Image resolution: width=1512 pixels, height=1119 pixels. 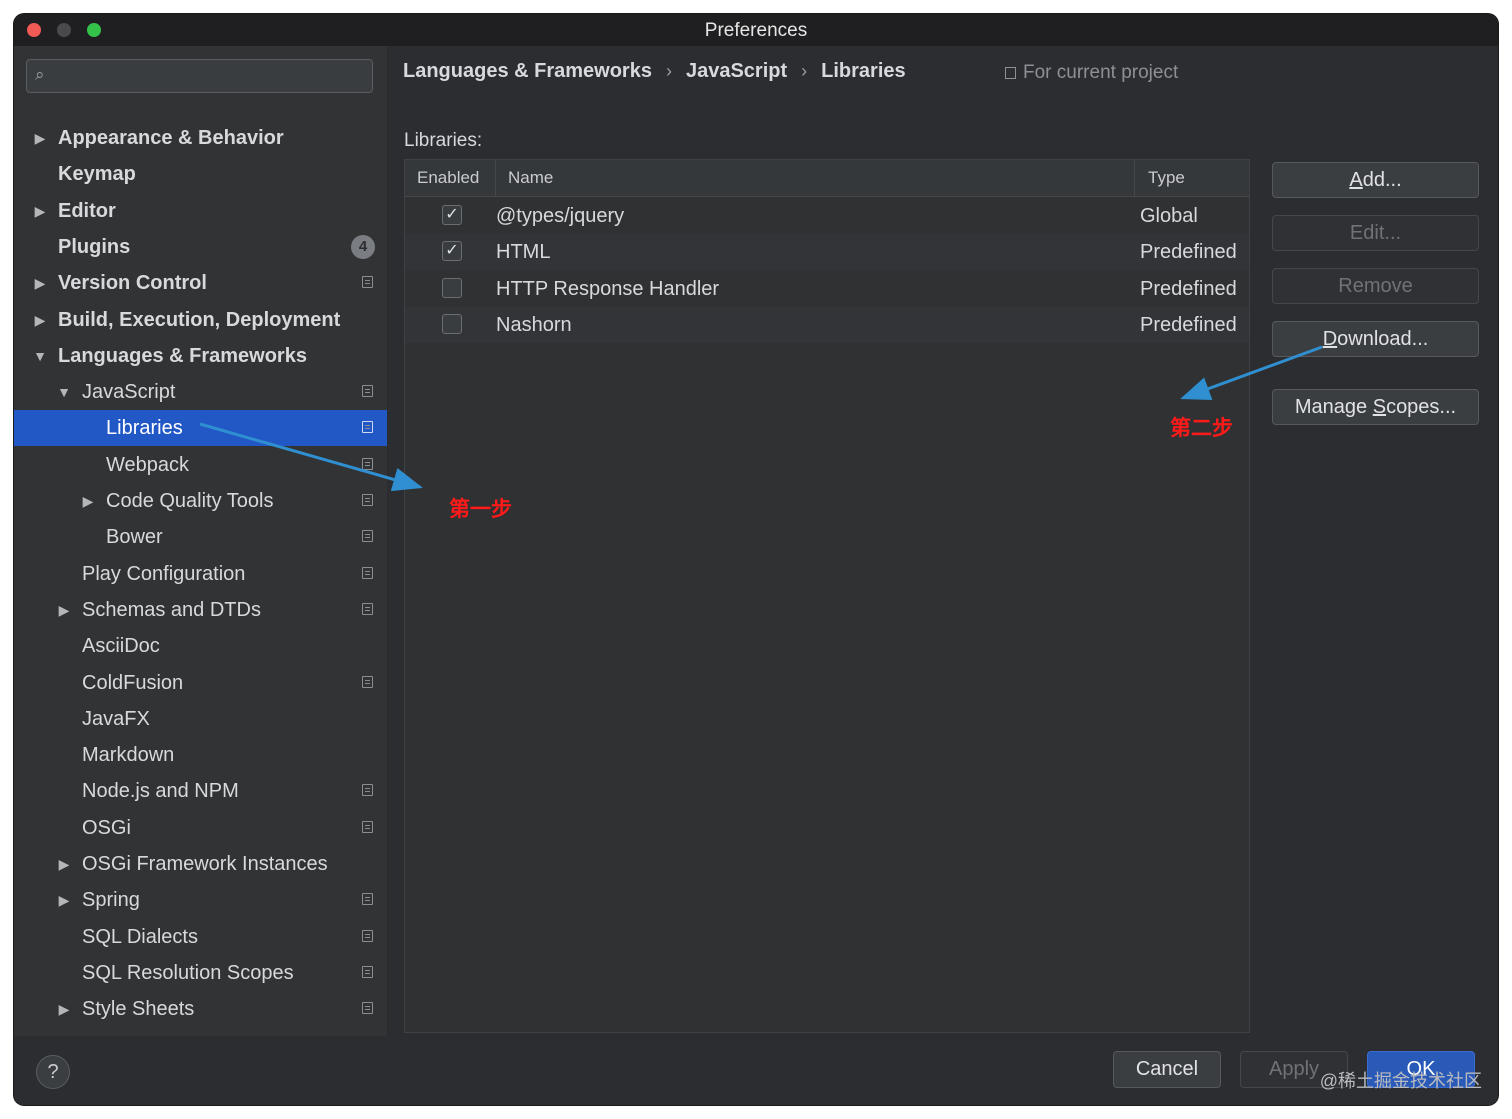 I want to click on step2-annotation: 第二步, so click(x=1201, y=428).